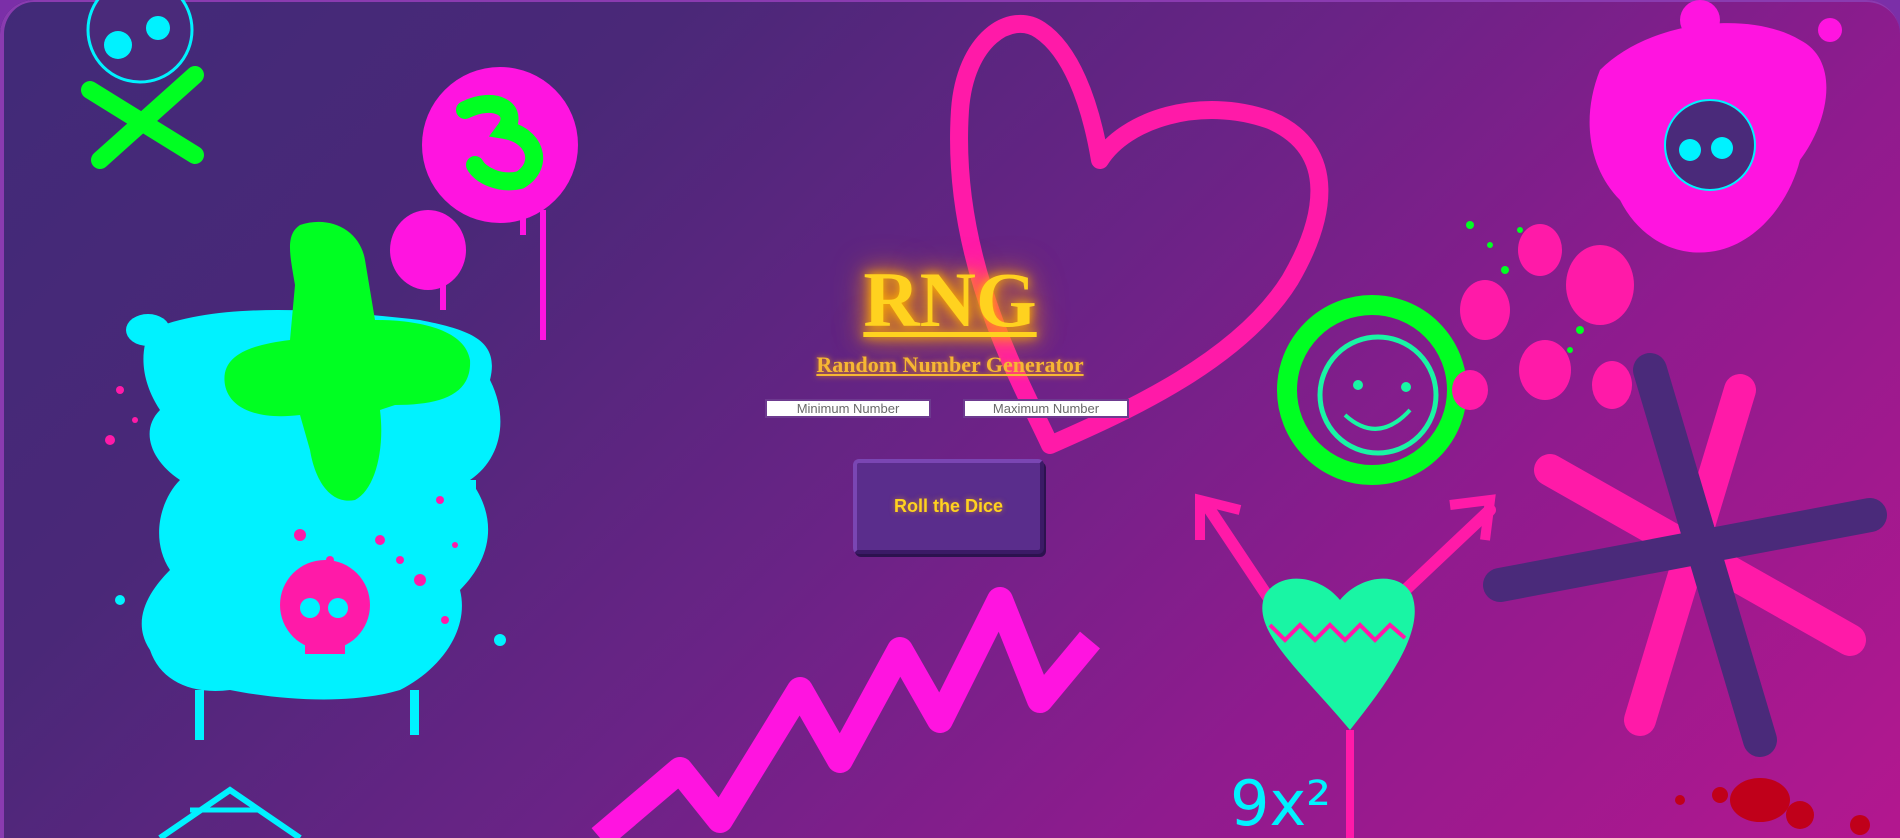 The image size is (1900, 838). I want to click on page-subtitle: Random Number Generator, so click(950, 364).